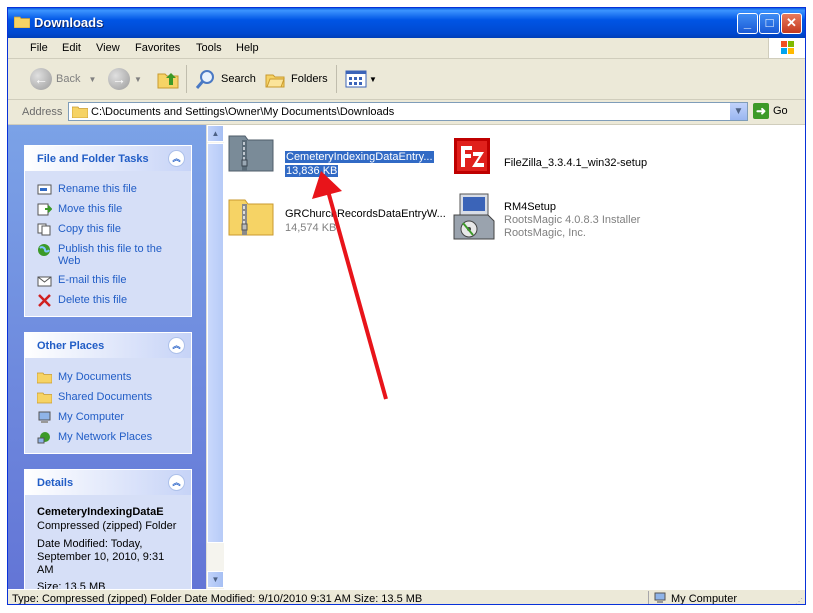 This screenshot has height=613, width=813. I want to click on go-button: ➜ Go, so click(770, 111).